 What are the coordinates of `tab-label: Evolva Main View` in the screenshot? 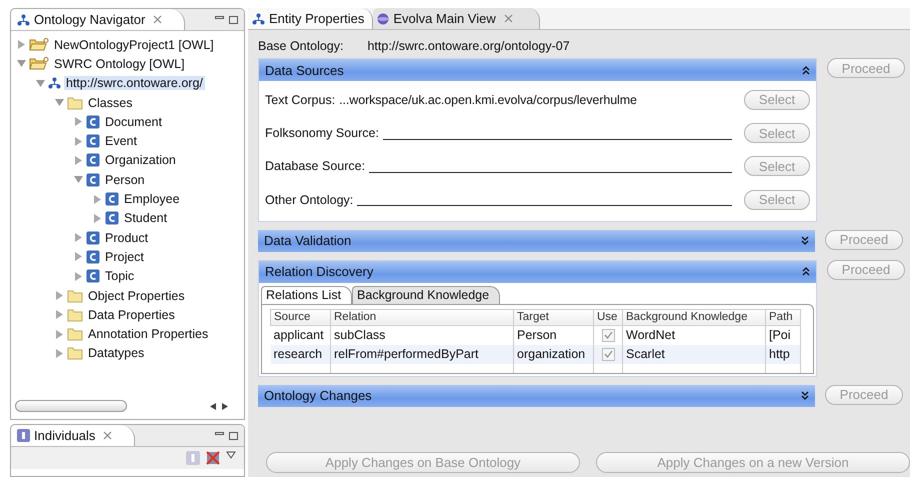 It's located at (444, 18).